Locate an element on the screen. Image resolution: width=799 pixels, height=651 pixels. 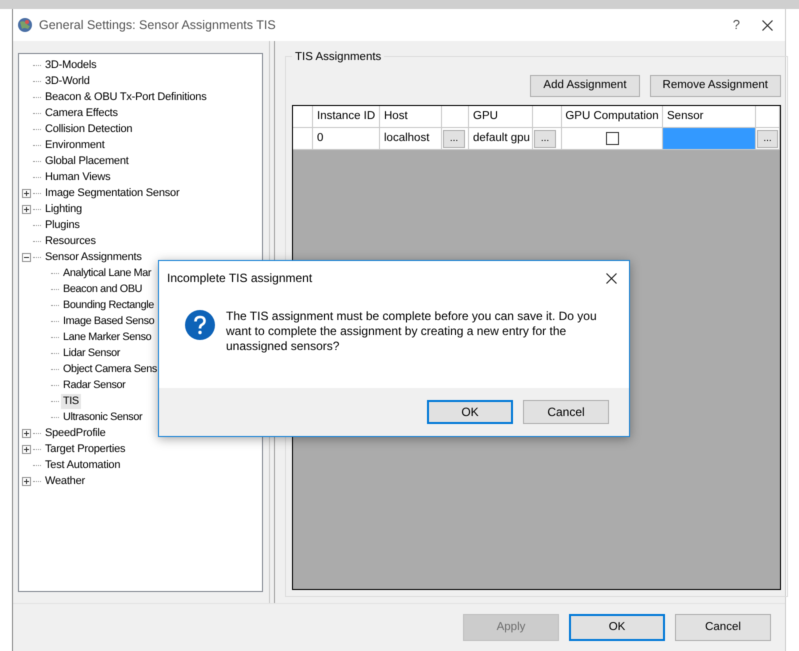
tree-item: Object Camera Sens is located at coordinates (110, 369).